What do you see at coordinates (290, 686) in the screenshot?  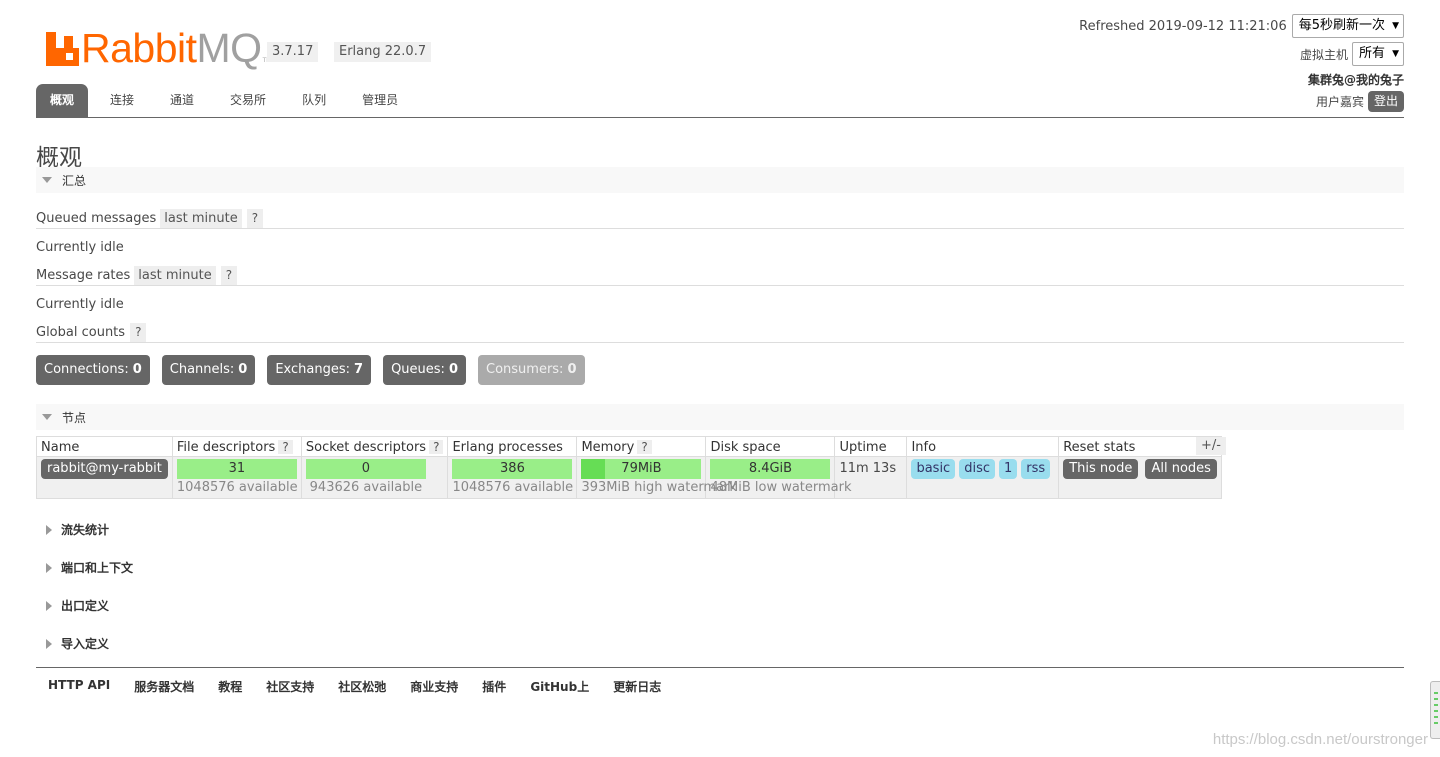 I see `footer-link-community-support: 社区支持` at bounding box center [290, 686].